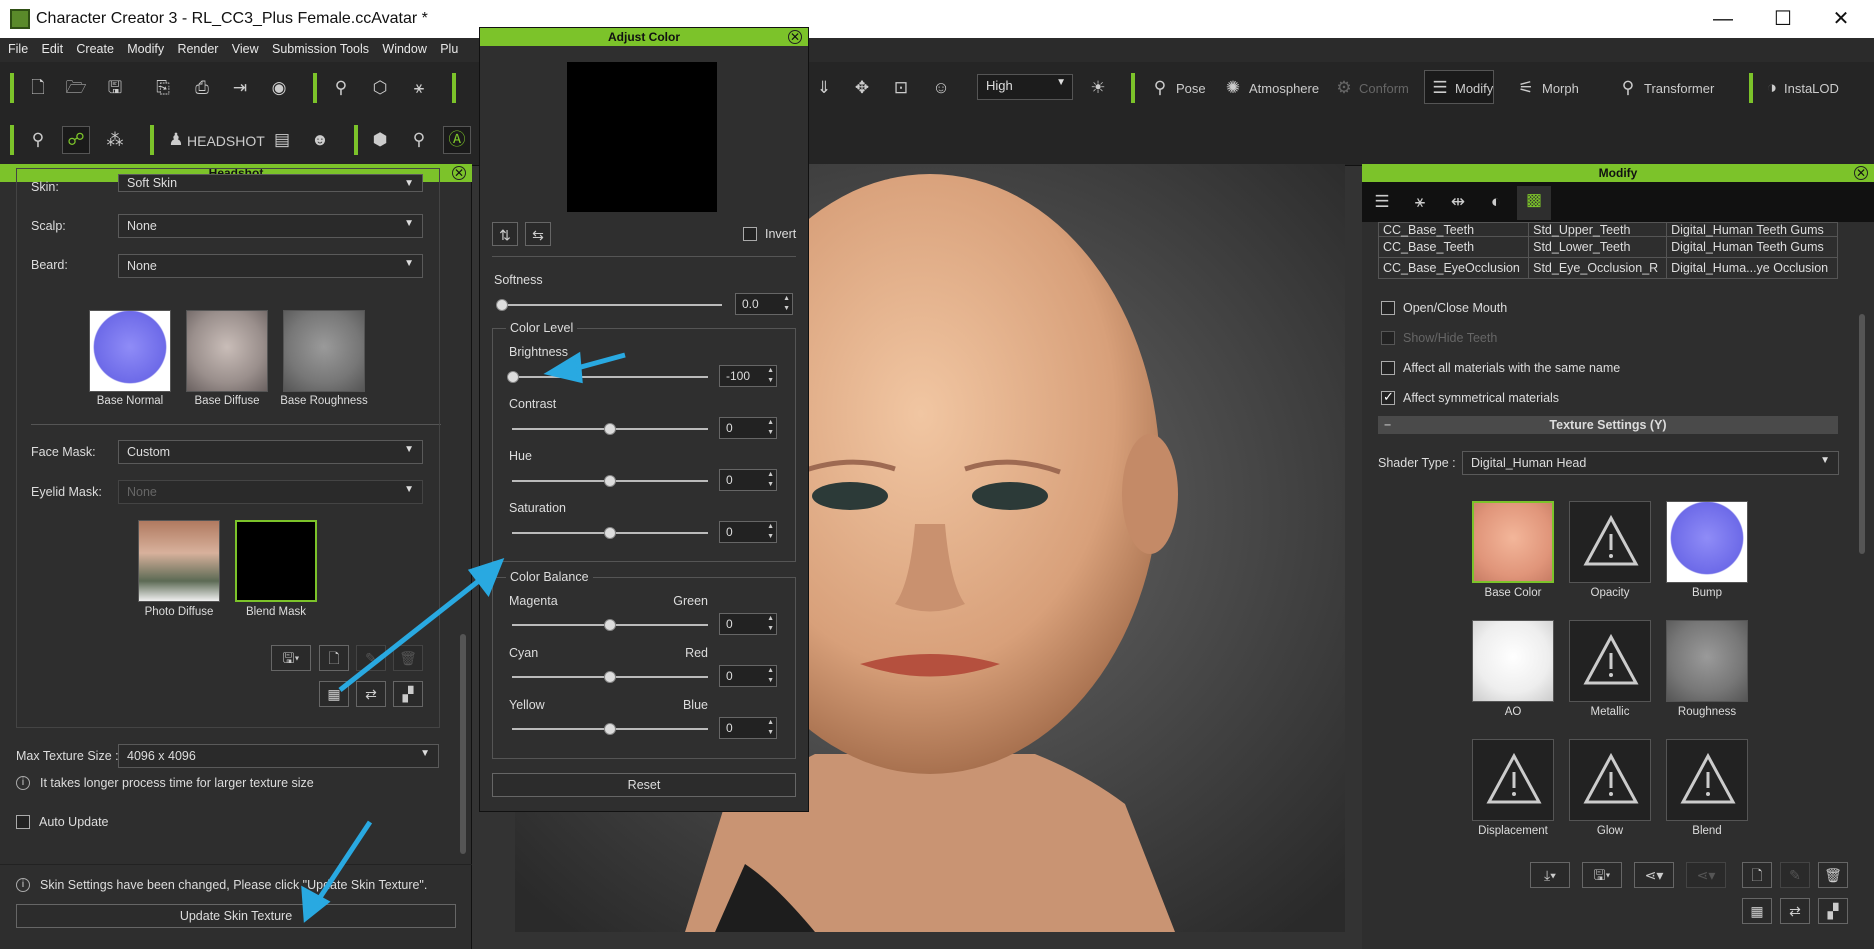  I want to click on share-disabled-icon: ⋖▾, so click(1706, 875).